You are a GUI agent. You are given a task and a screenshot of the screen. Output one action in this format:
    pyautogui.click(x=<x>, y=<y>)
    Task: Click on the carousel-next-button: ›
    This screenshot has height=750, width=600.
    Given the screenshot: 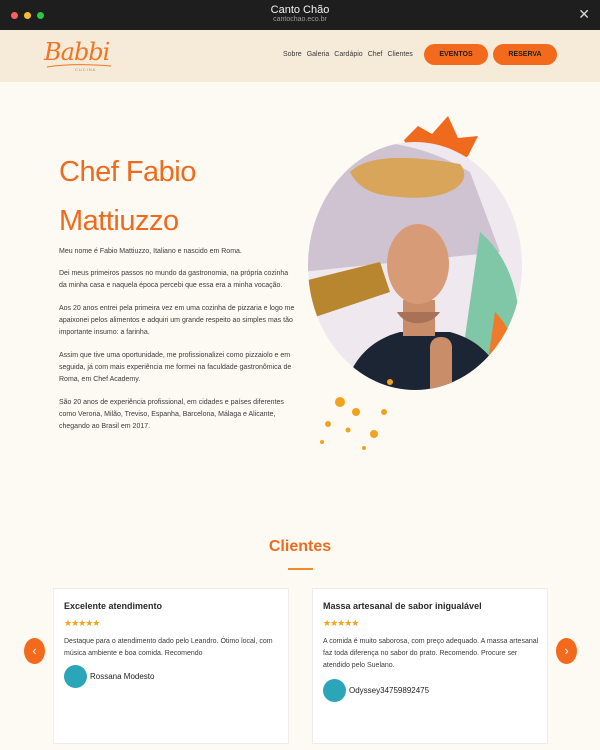 What is the action you would take?
    pyautogui.click(x=566, y=651)
    